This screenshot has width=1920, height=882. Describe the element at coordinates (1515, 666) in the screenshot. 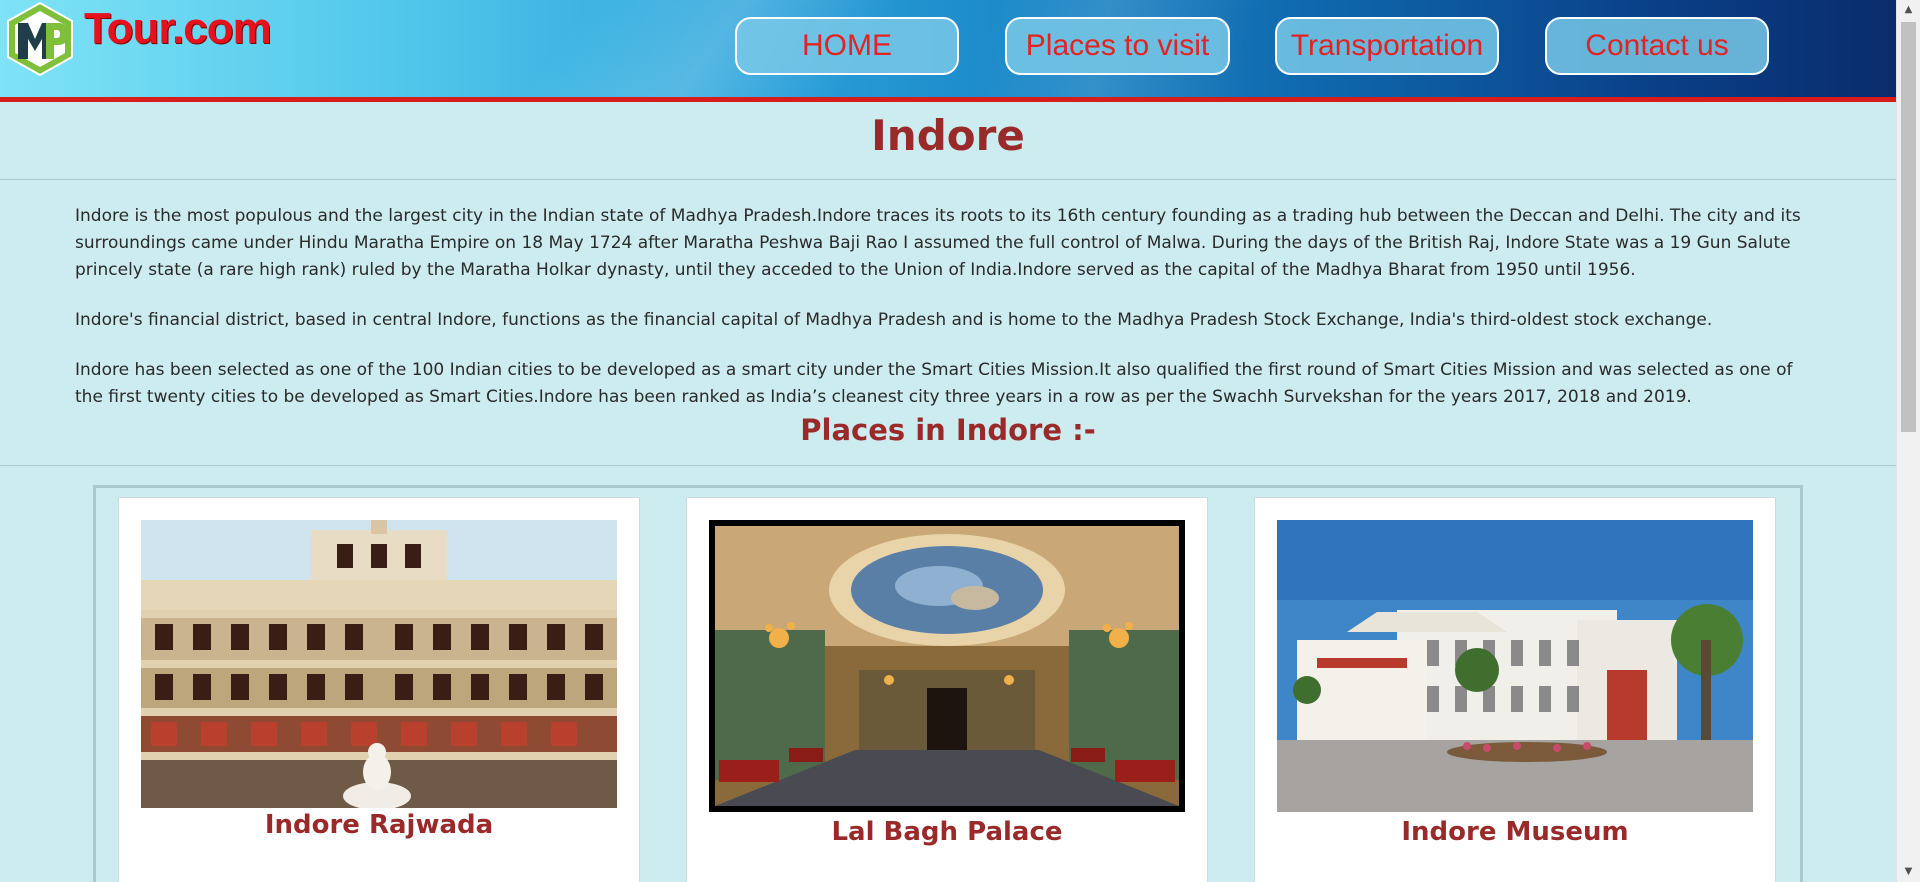

I see `museum-image` at that location.